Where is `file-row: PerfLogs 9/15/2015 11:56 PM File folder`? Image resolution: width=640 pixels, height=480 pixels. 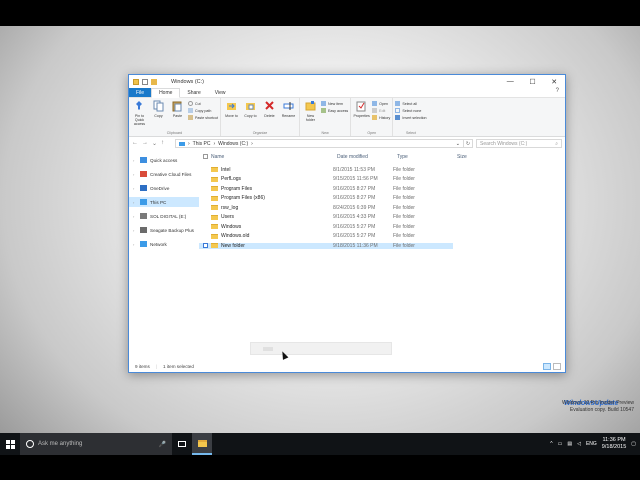
file-row: PerfLogs 9/15/2015 11:56 PM File folder is located at coordinates (382, 180).